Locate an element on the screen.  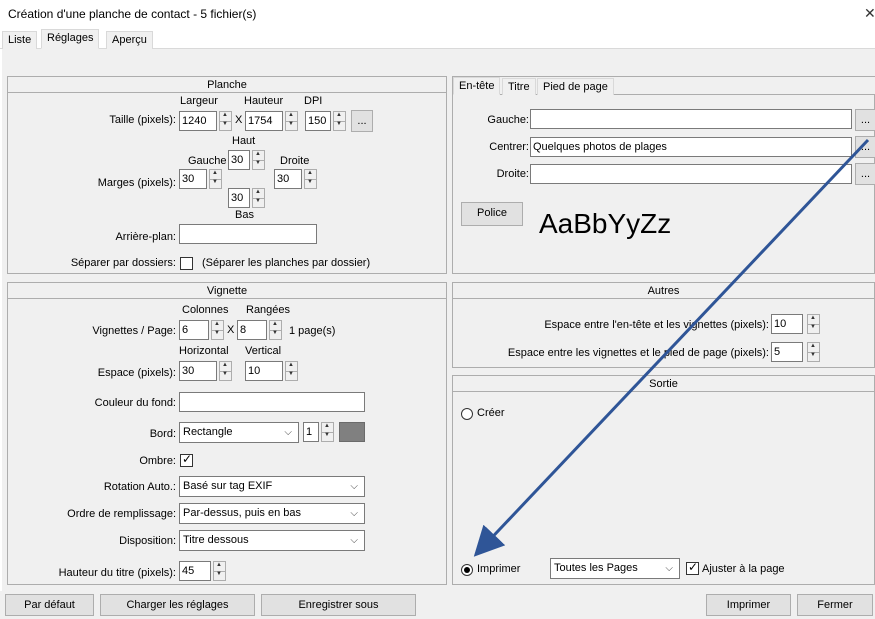
rangees-input: 8 is located at coordinates (252, 330).